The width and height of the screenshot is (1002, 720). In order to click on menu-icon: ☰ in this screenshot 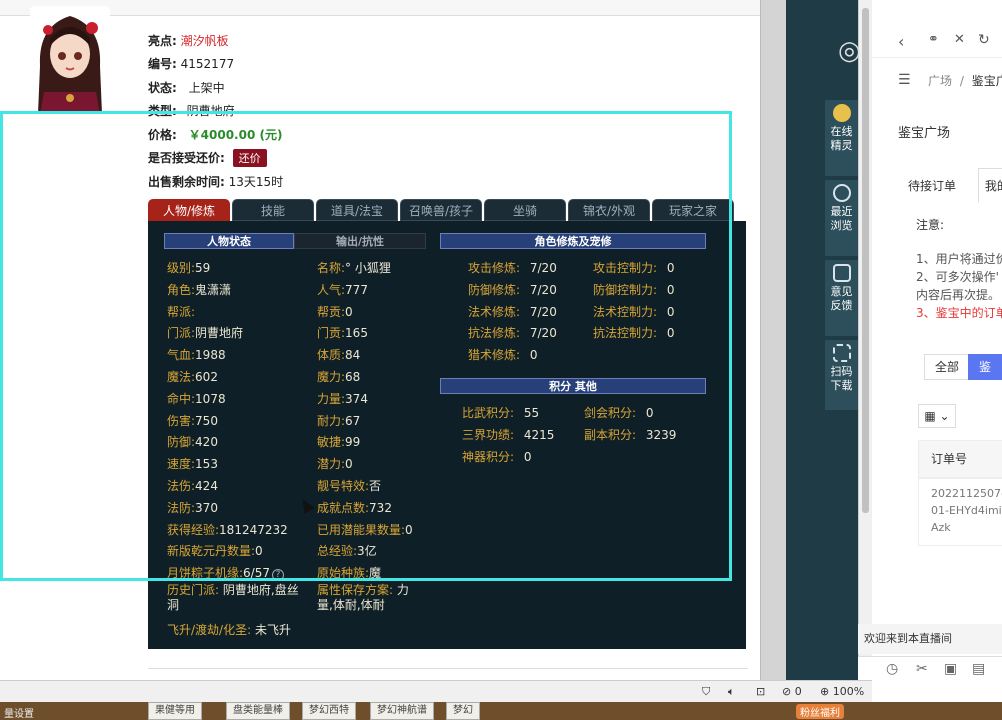, I will do `click(904, 80)`.